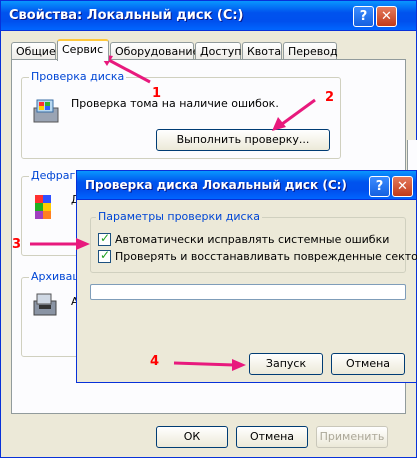 Image resolution: width=417 pixels, height=458 pixels. I want to click on annotation-number-3: 3, so click(17, 244).